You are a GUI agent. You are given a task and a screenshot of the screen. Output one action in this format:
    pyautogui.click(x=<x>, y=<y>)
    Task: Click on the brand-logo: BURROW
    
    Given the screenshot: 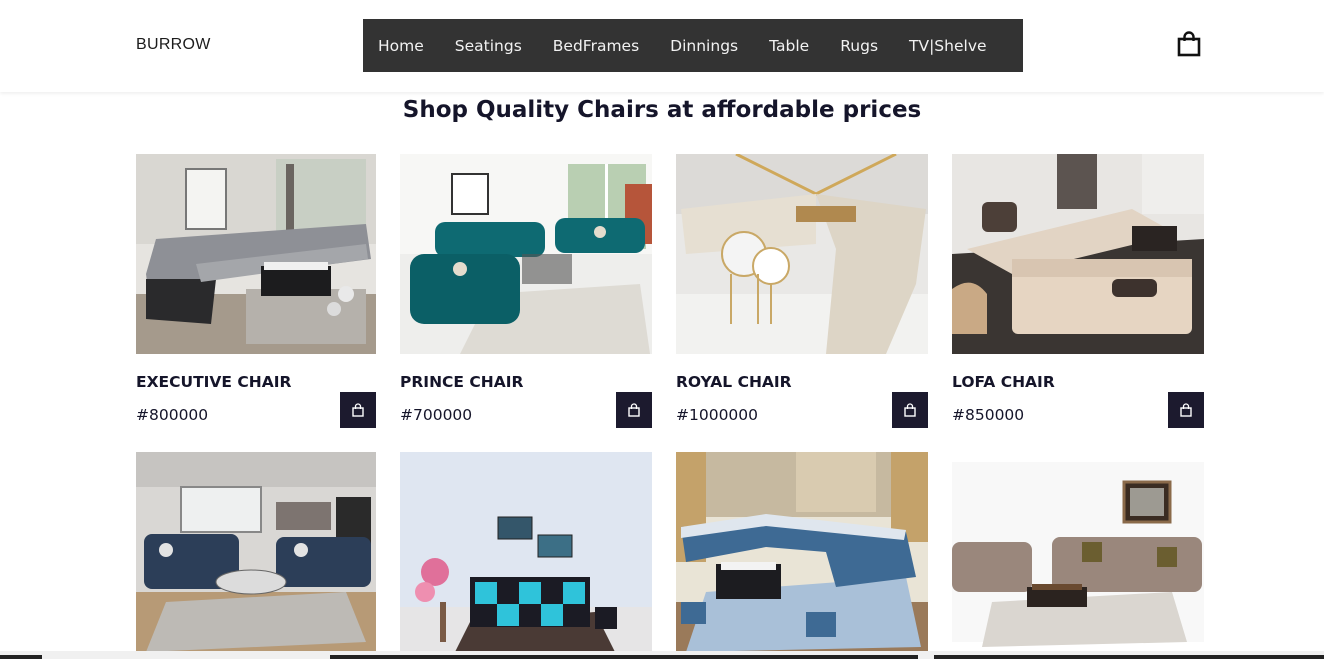 What is the action you would take?
    pyautogui.click(x=173, y=45)
    